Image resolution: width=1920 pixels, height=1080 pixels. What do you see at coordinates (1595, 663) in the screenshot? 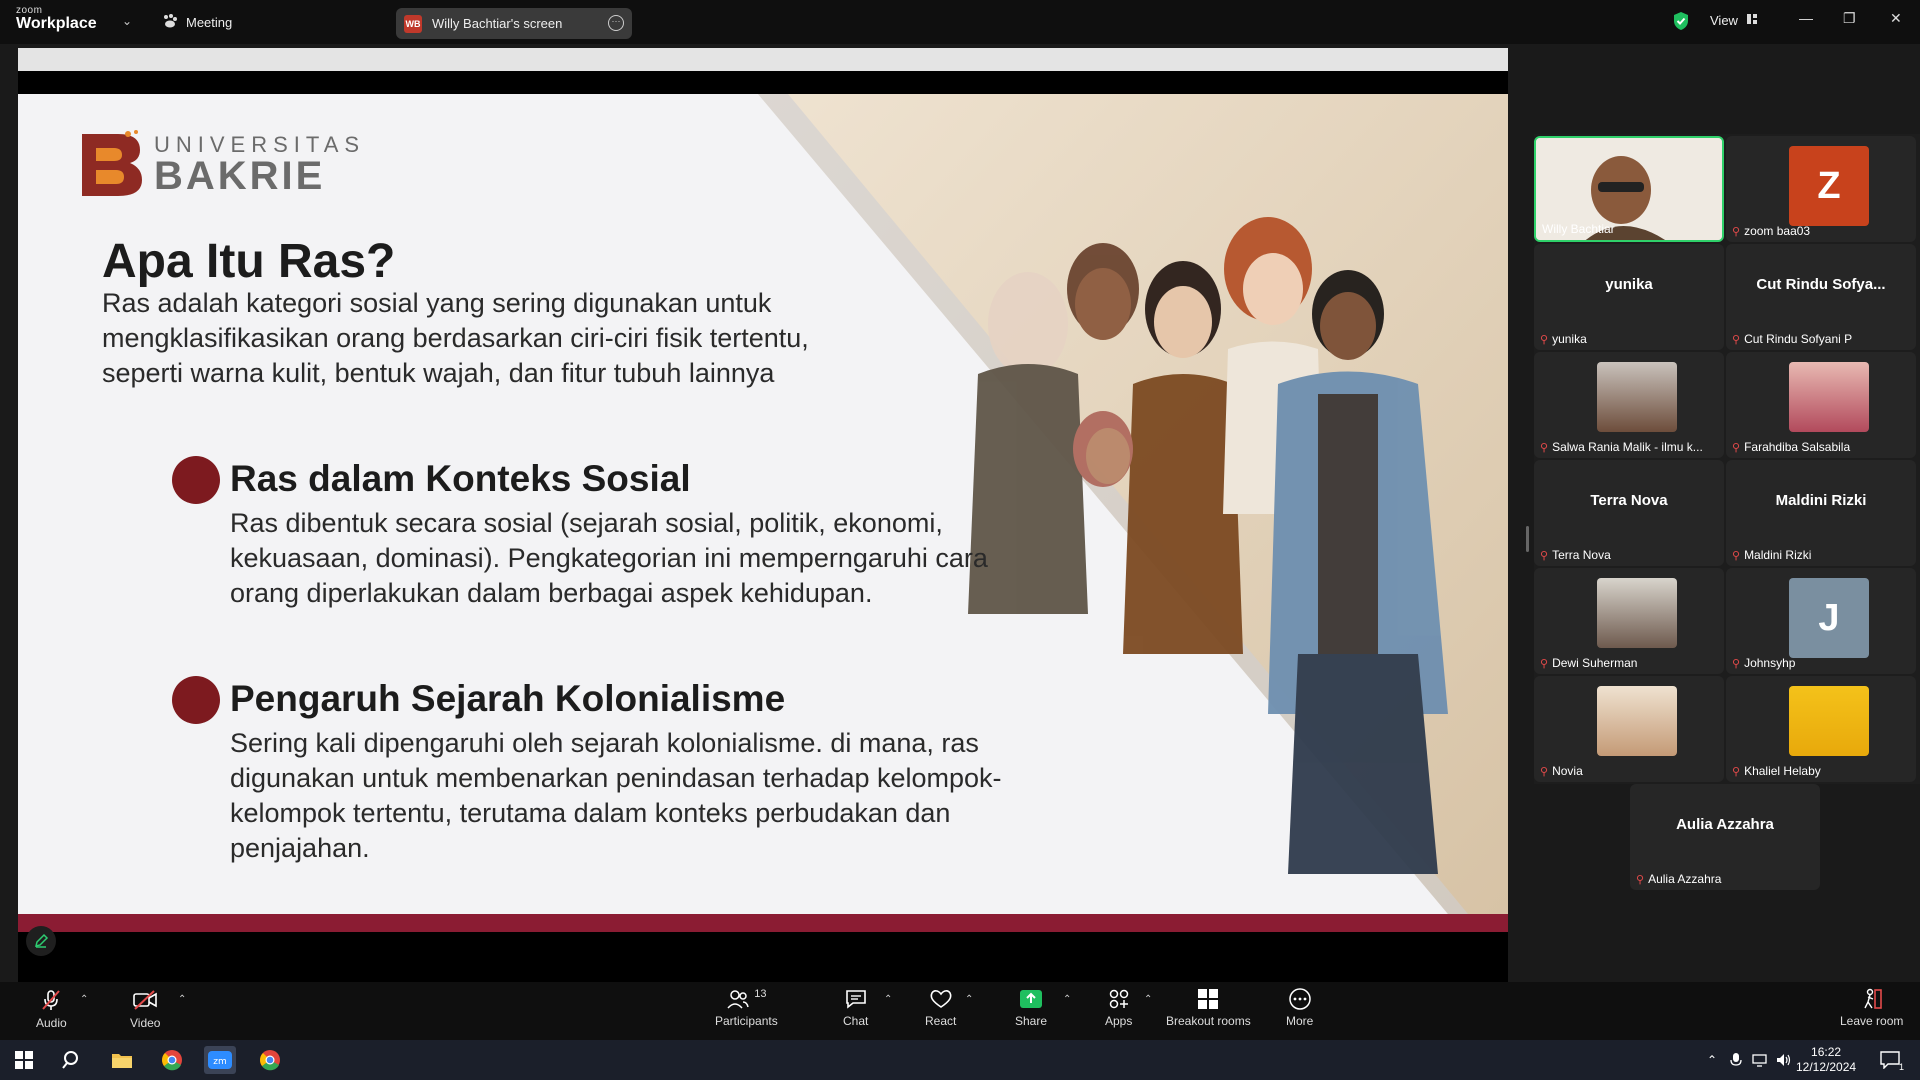
I see `participant-name: Dewi Suherman` at bounding box center [1595, 663].